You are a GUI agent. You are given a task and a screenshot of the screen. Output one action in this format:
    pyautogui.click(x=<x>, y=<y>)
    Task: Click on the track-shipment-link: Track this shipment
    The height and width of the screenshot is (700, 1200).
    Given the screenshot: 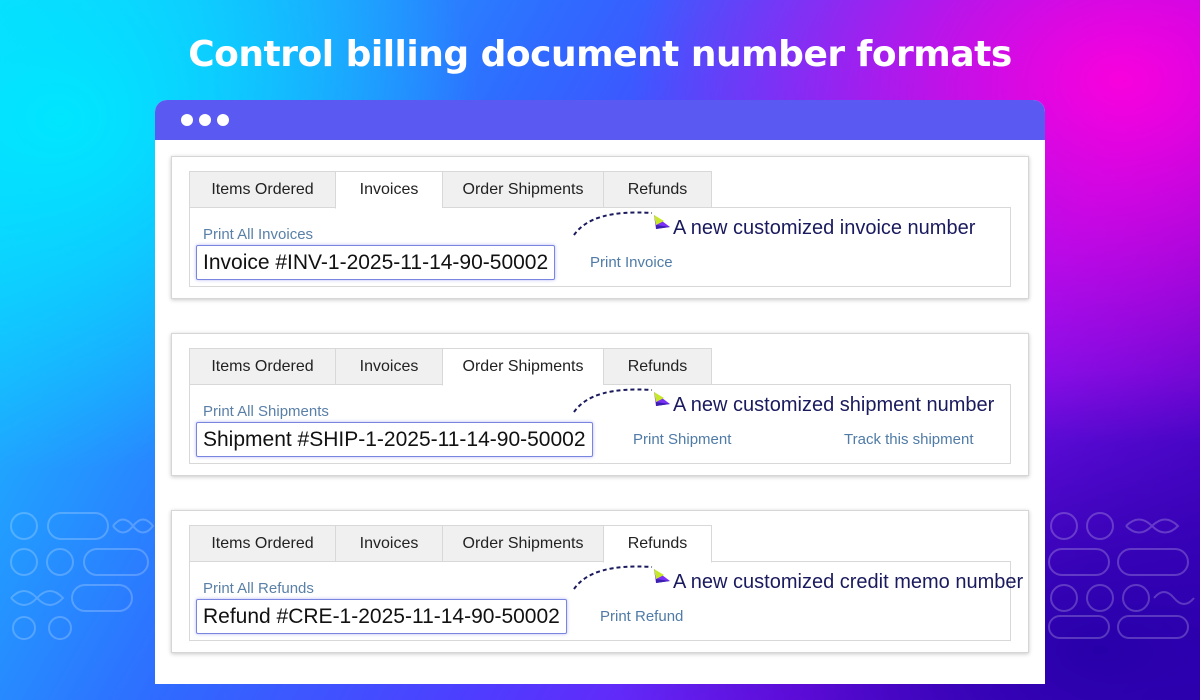 What is the action you would take?
    pyautogui.click(x=909, y=439)
    